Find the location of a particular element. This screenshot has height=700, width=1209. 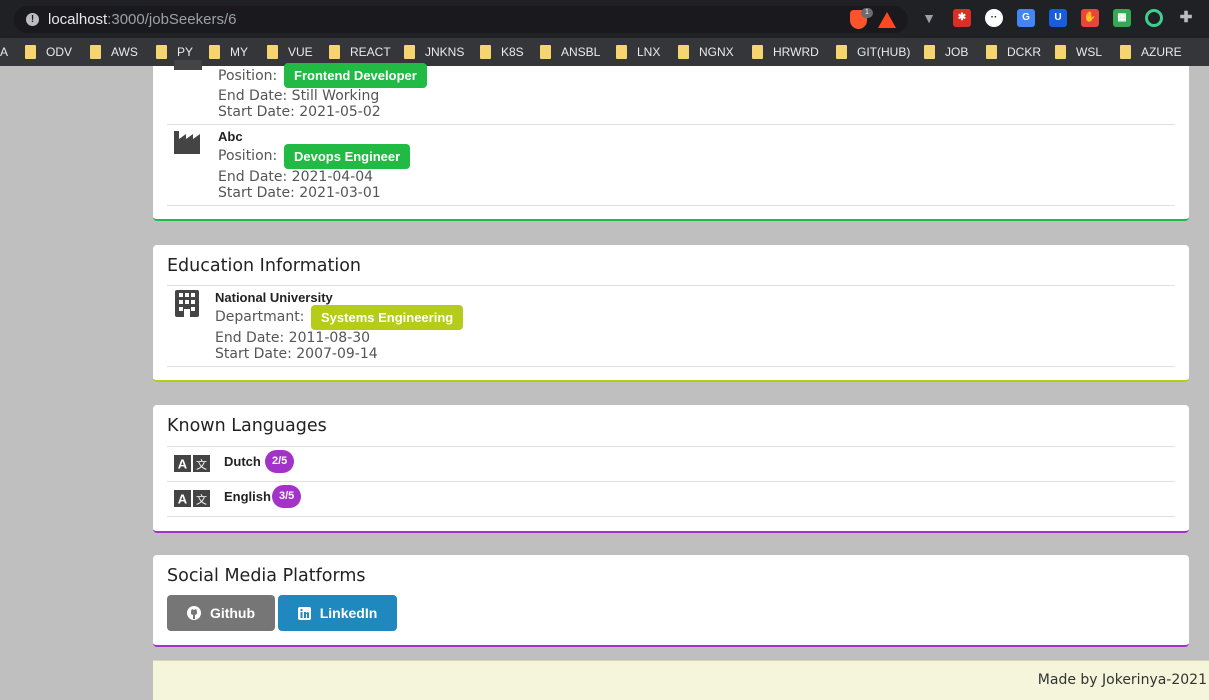

bookmark-lnx: LNX is located at coordinates (638, 52).